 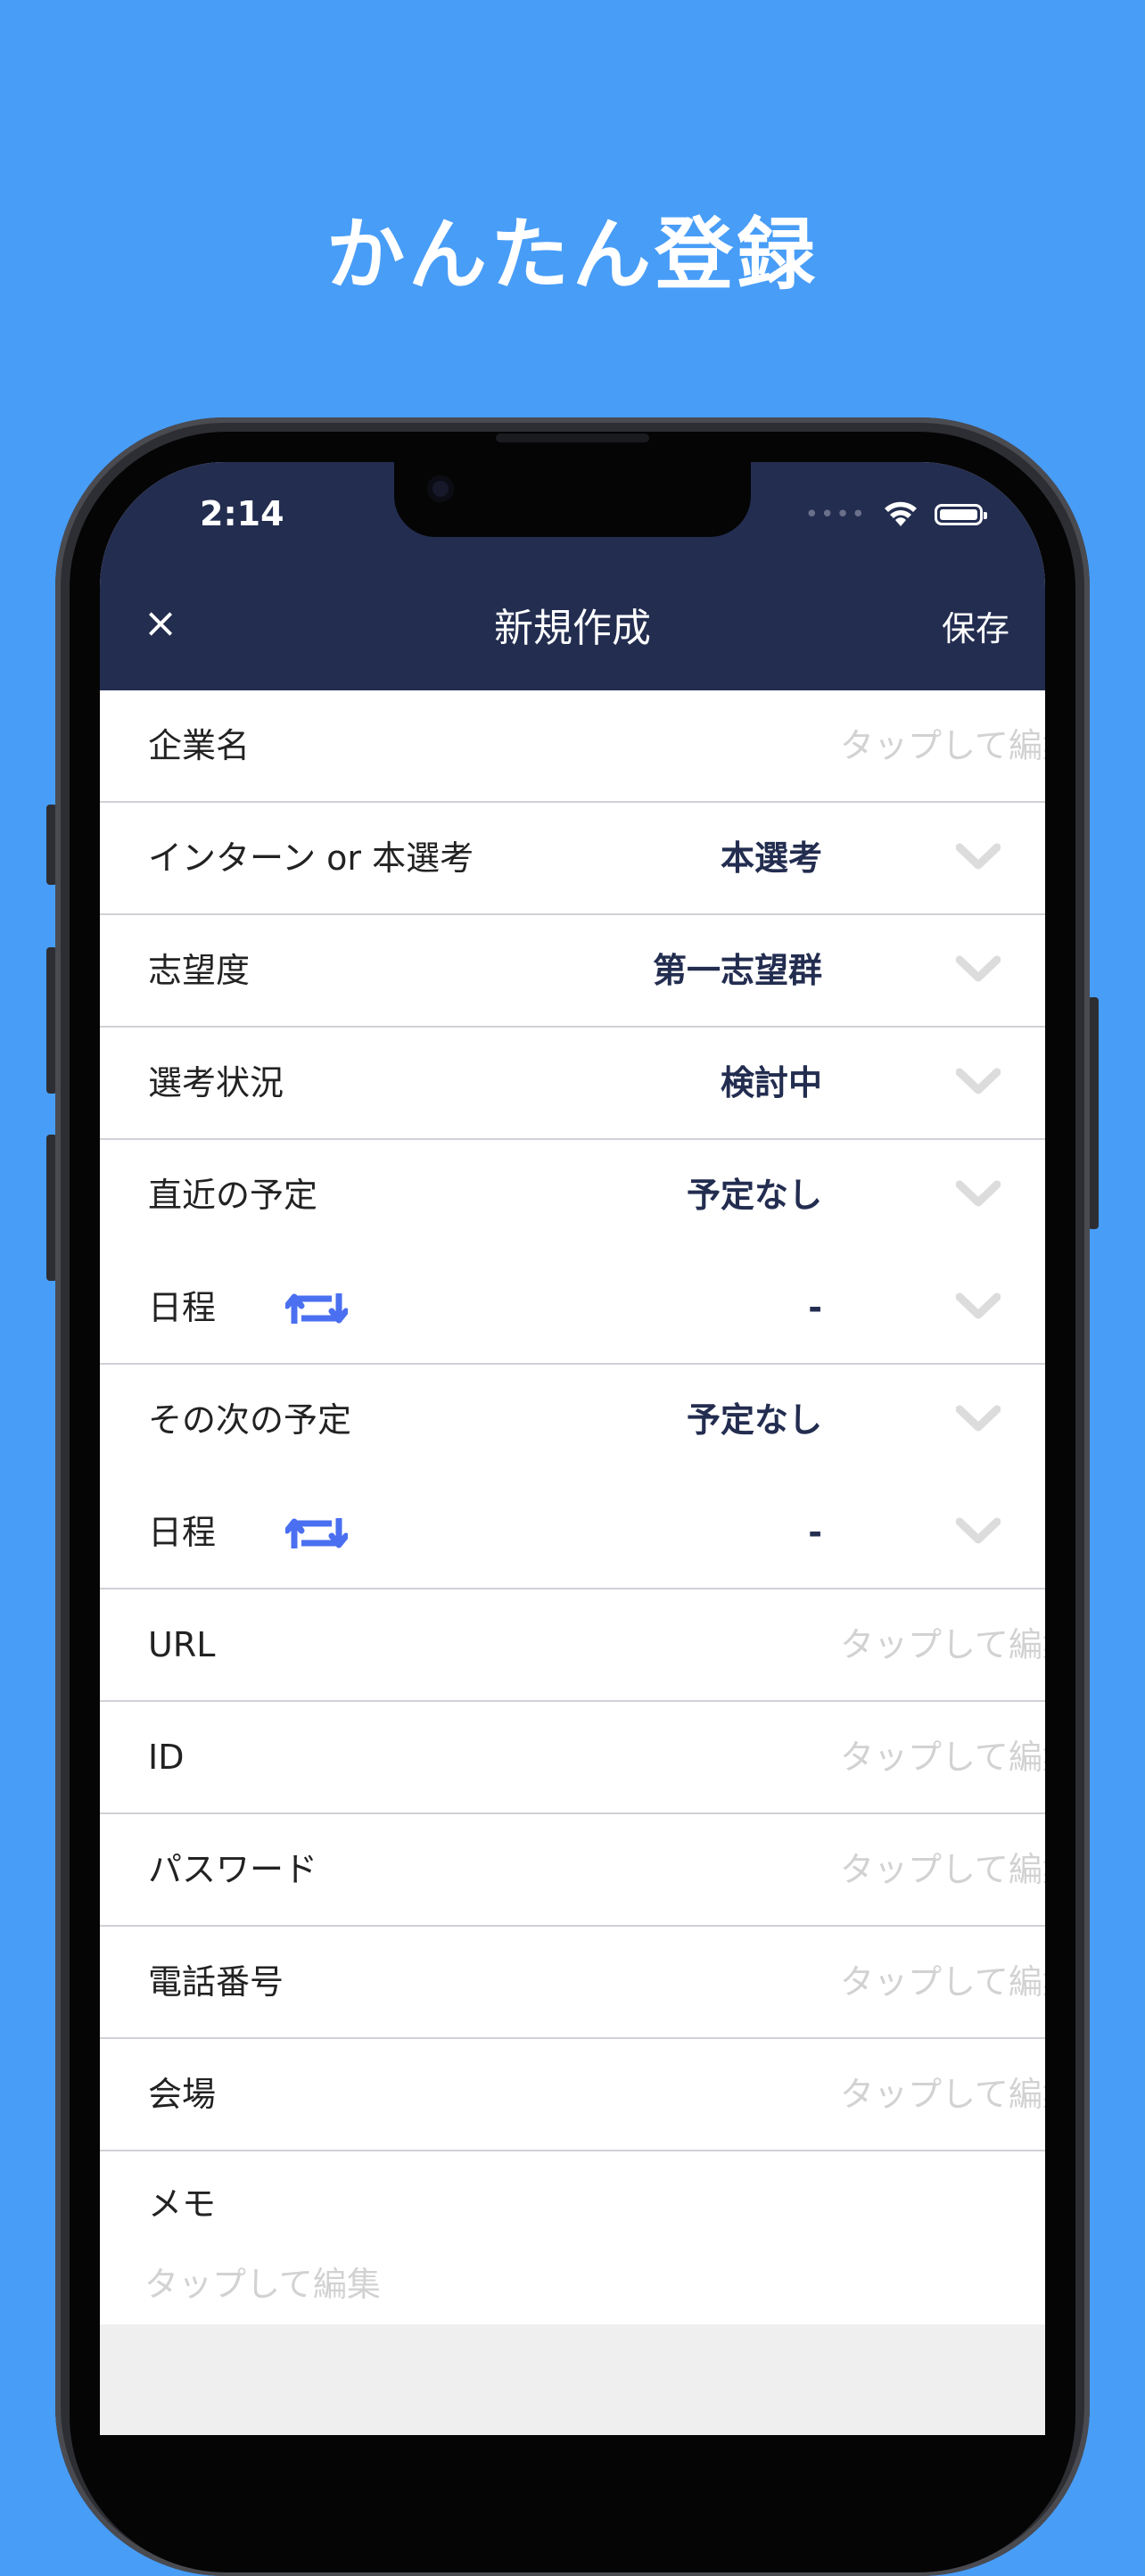 I want to click on next-event-label: 直近の予定, so click(x=233, y=1195).